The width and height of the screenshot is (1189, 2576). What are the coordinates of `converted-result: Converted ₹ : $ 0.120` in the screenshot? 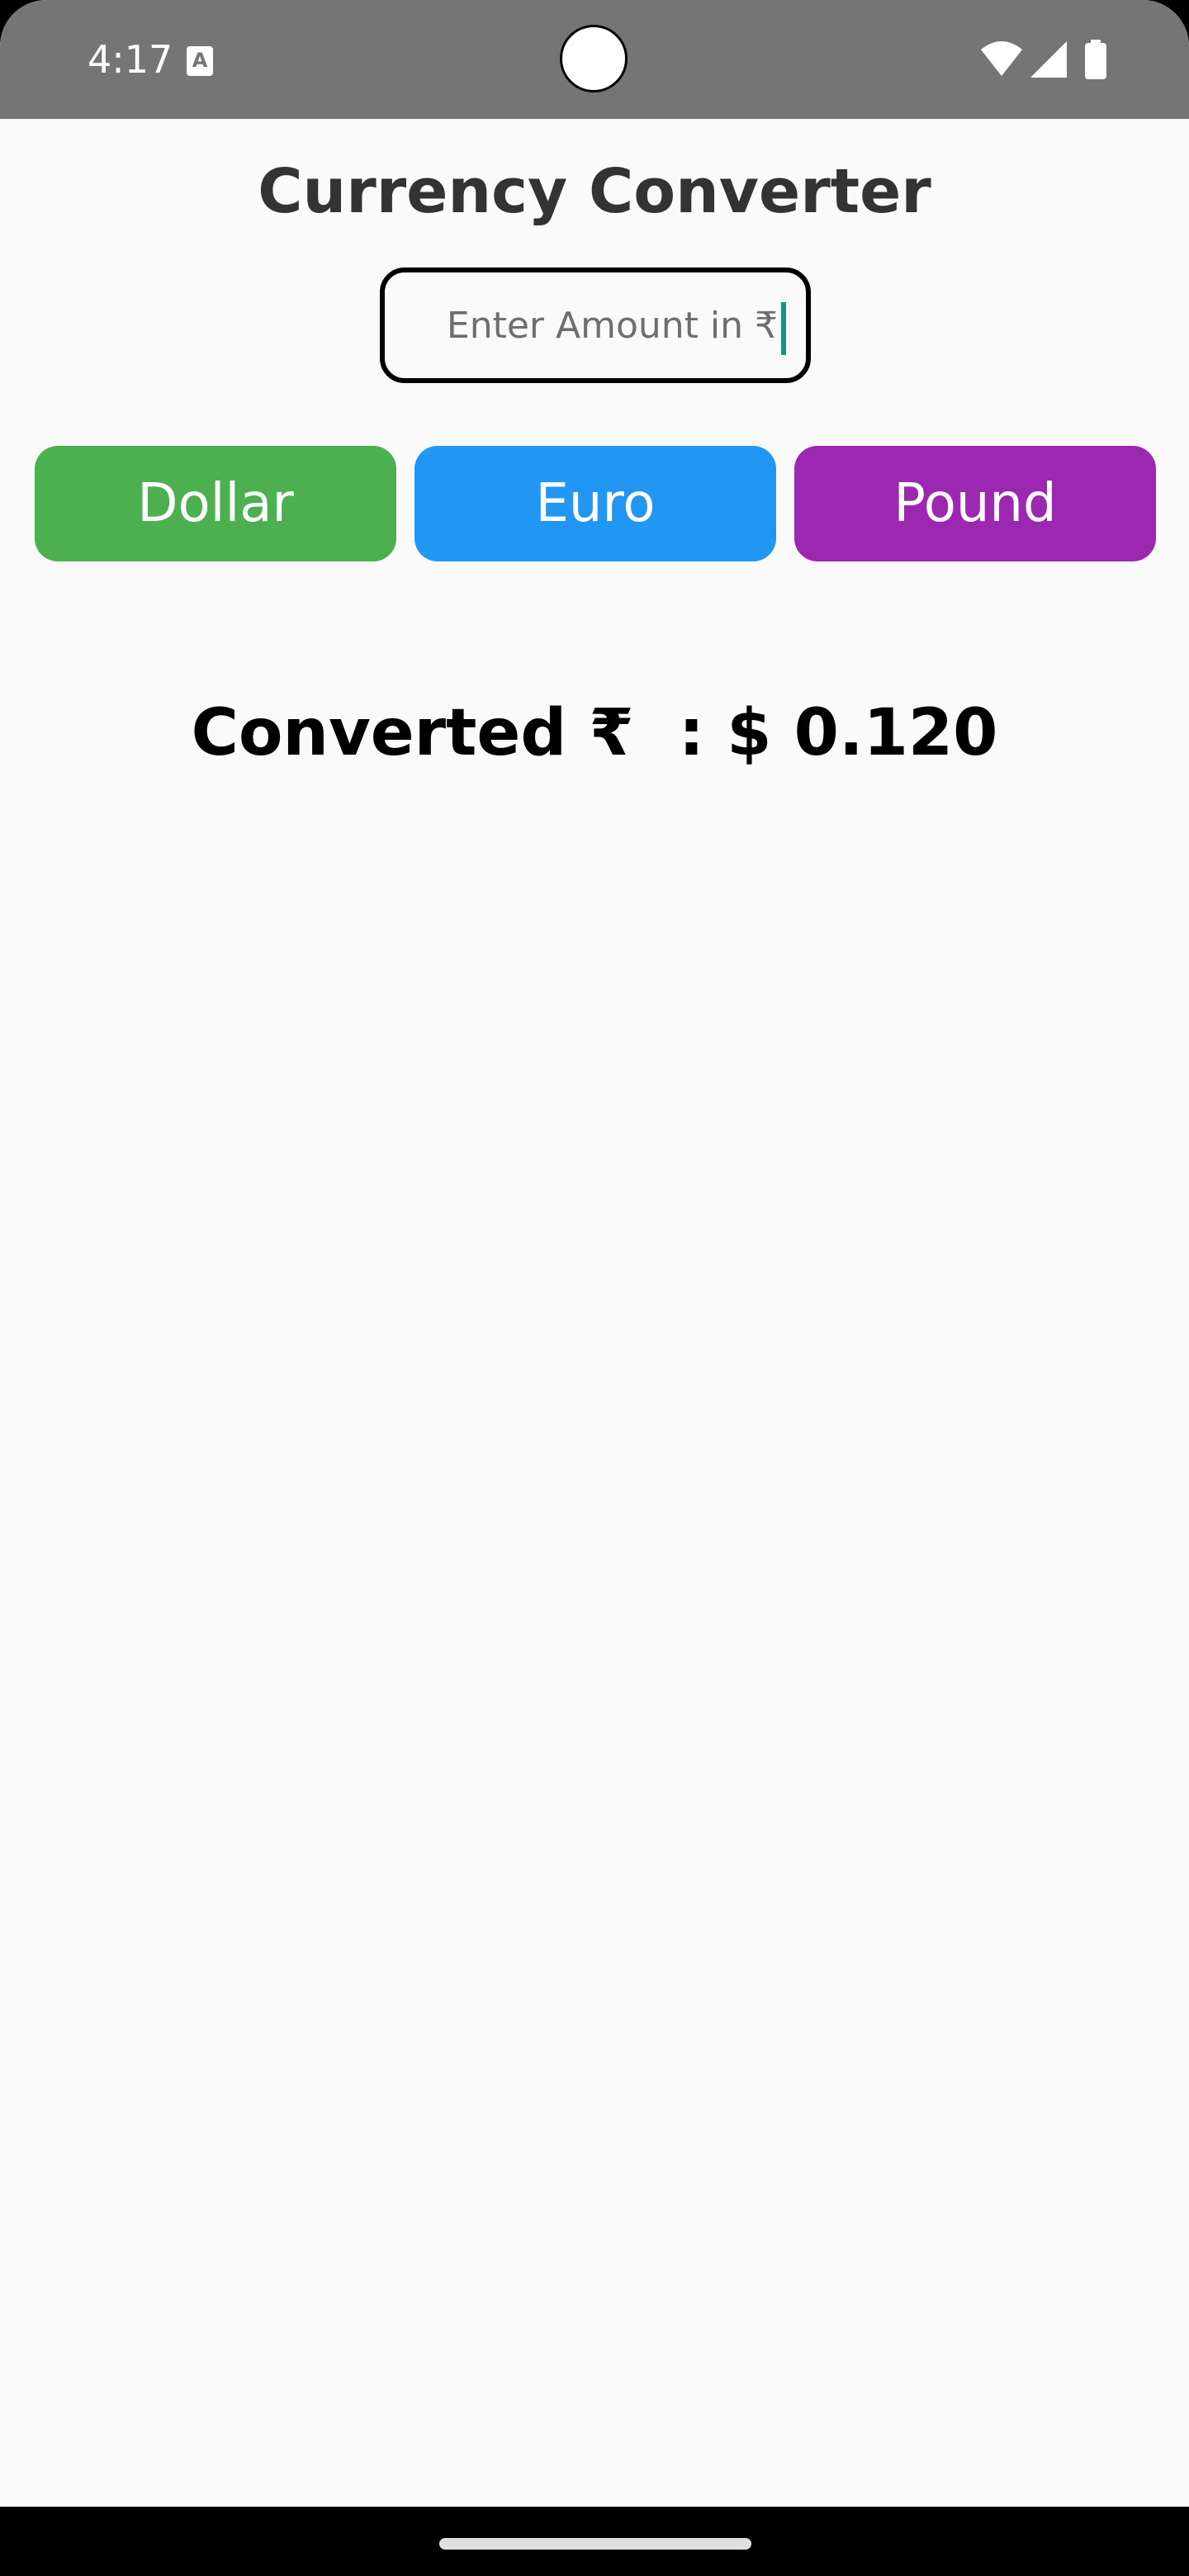 It's located at (594, 733).